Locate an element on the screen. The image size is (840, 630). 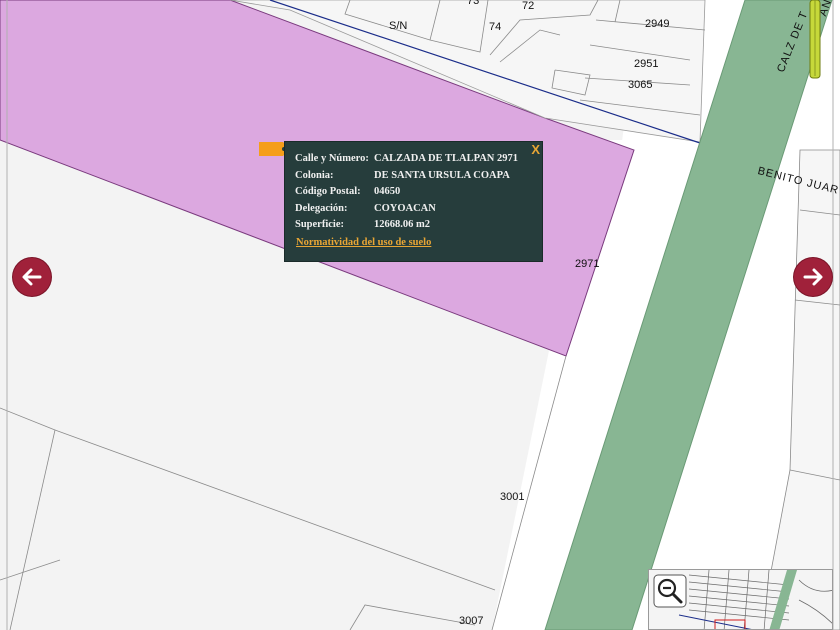
info-row: Colonia: DE SANTA URSULA COAPA is located at coordinates (406, 178).